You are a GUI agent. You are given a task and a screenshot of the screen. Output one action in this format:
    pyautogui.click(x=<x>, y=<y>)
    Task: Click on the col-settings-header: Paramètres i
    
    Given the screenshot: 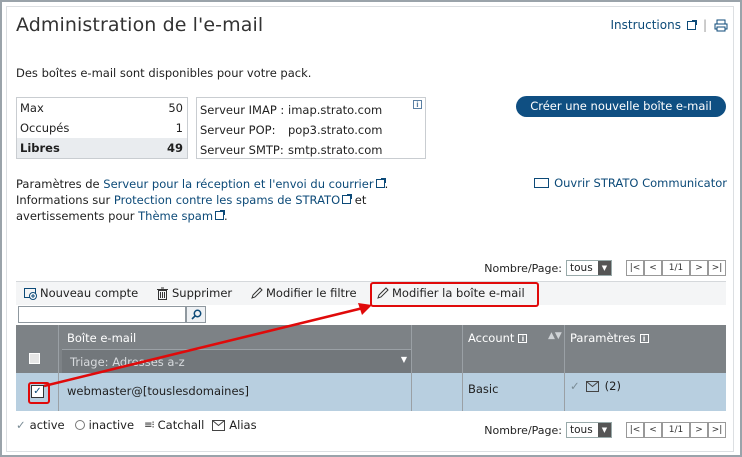 What is the action you would take?
    pyautogui.click(x=609, y=338)
    